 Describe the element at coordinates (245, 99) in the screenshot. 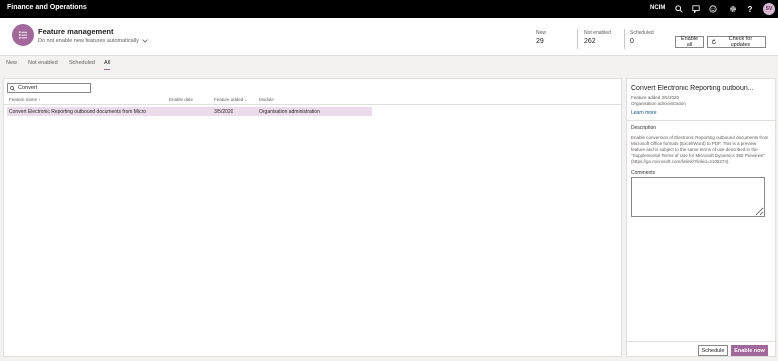

I see `sort-descending-icon: ↓` at that location.